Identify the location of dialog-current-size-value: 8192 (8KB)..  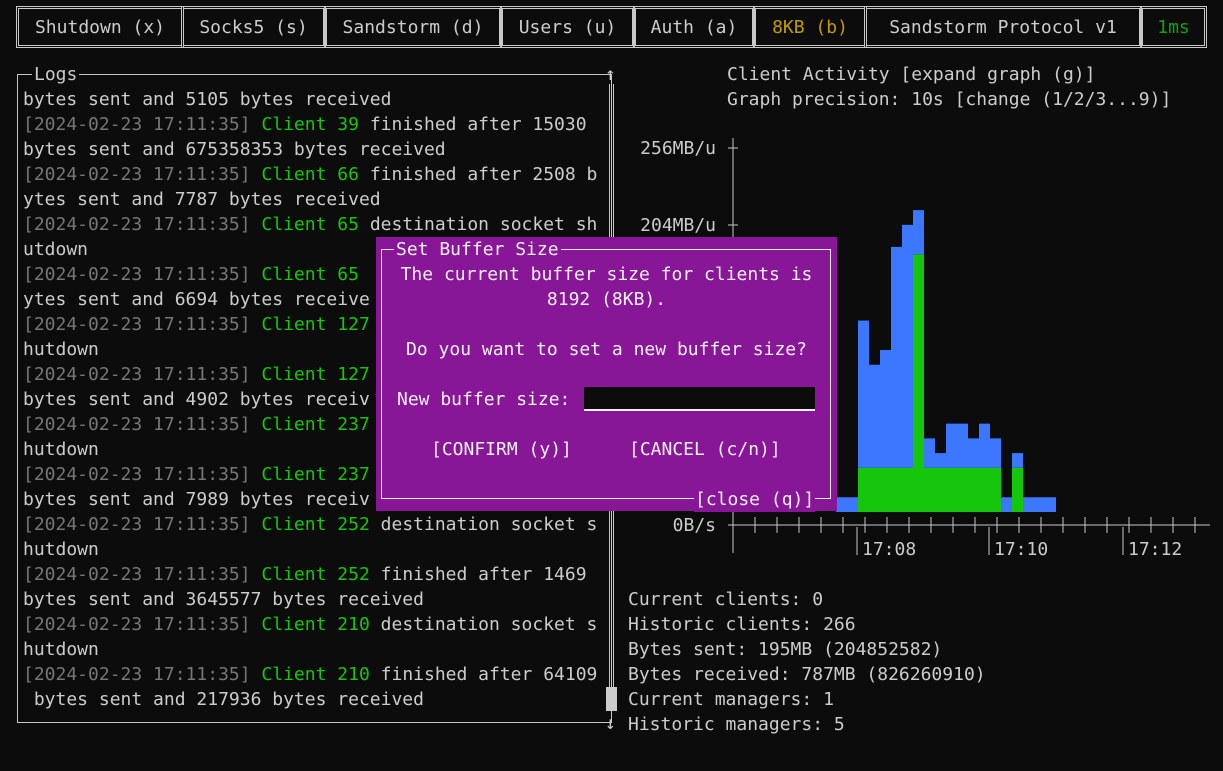
(606, 299).